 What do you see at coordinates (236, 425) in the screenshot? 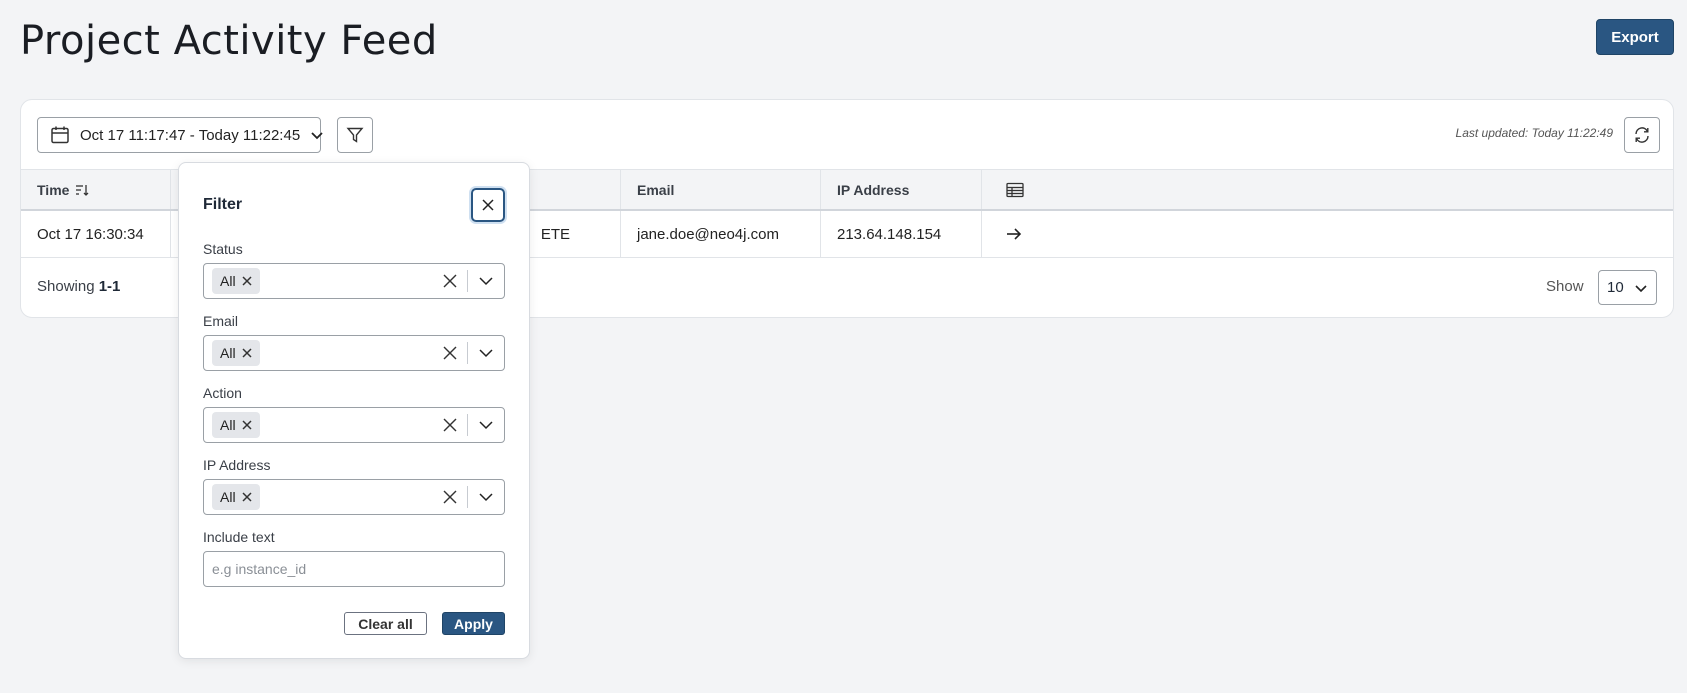
I see `action-chip: All` at bounding box center [236, 425].